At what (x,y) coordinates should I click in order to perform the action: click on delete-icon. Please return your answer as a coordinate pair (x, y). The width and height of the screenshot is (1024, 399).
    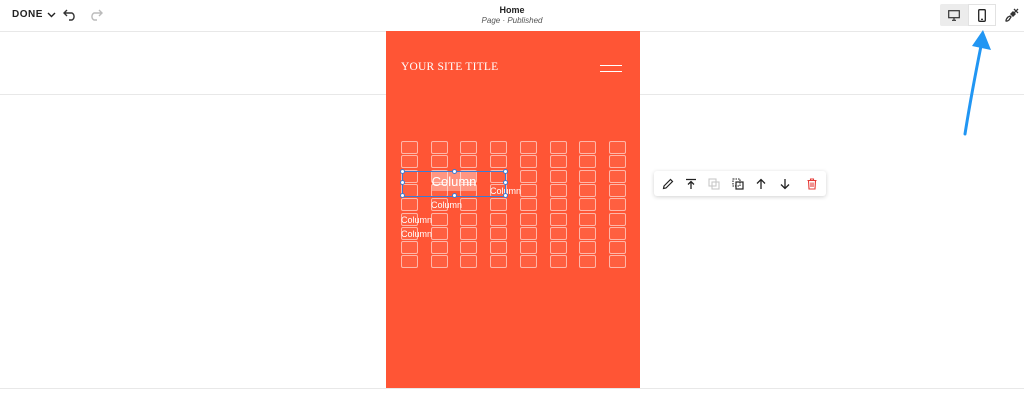
    Looking at the image, I should click on (812, 184).